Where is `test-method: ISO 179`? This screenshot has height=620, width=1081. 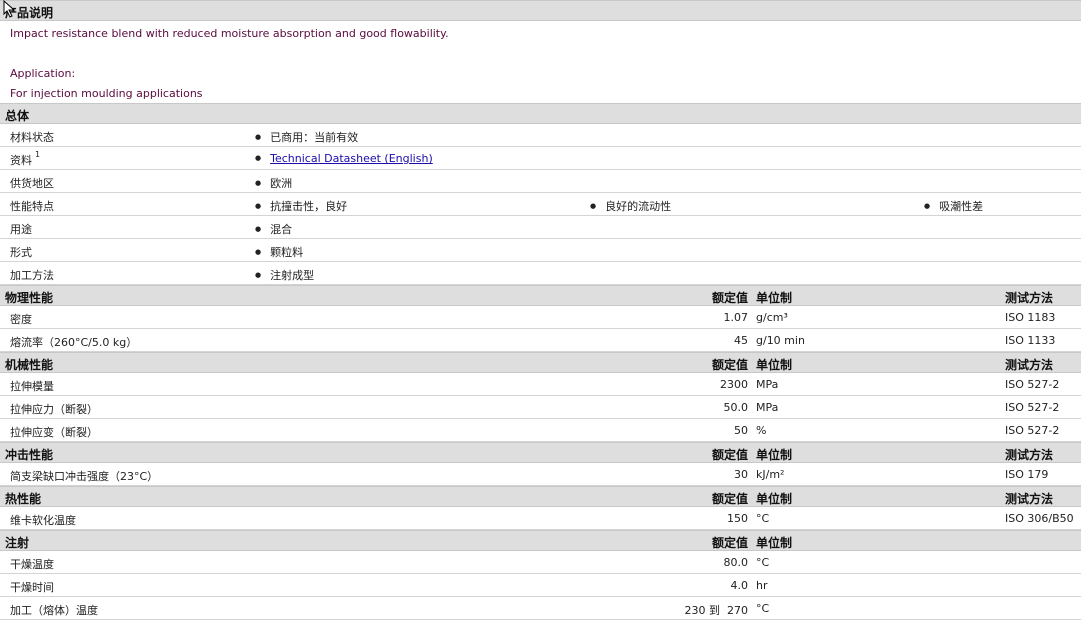 test-method: ISO 179 is located at coordinates (1027, 474).